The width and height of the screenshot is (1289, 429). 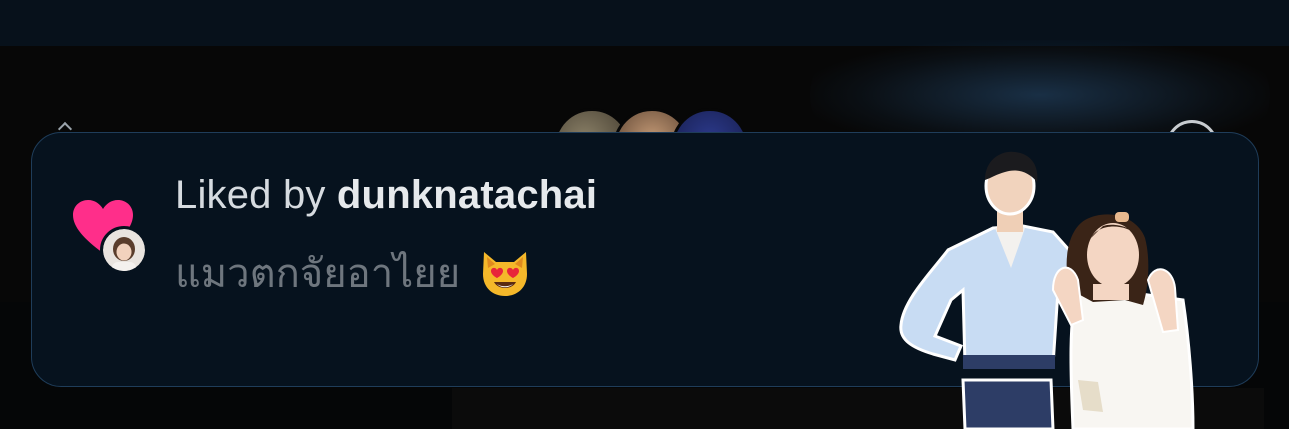 I want to click on couple-sticker-image, so click(x=1047, y=290).